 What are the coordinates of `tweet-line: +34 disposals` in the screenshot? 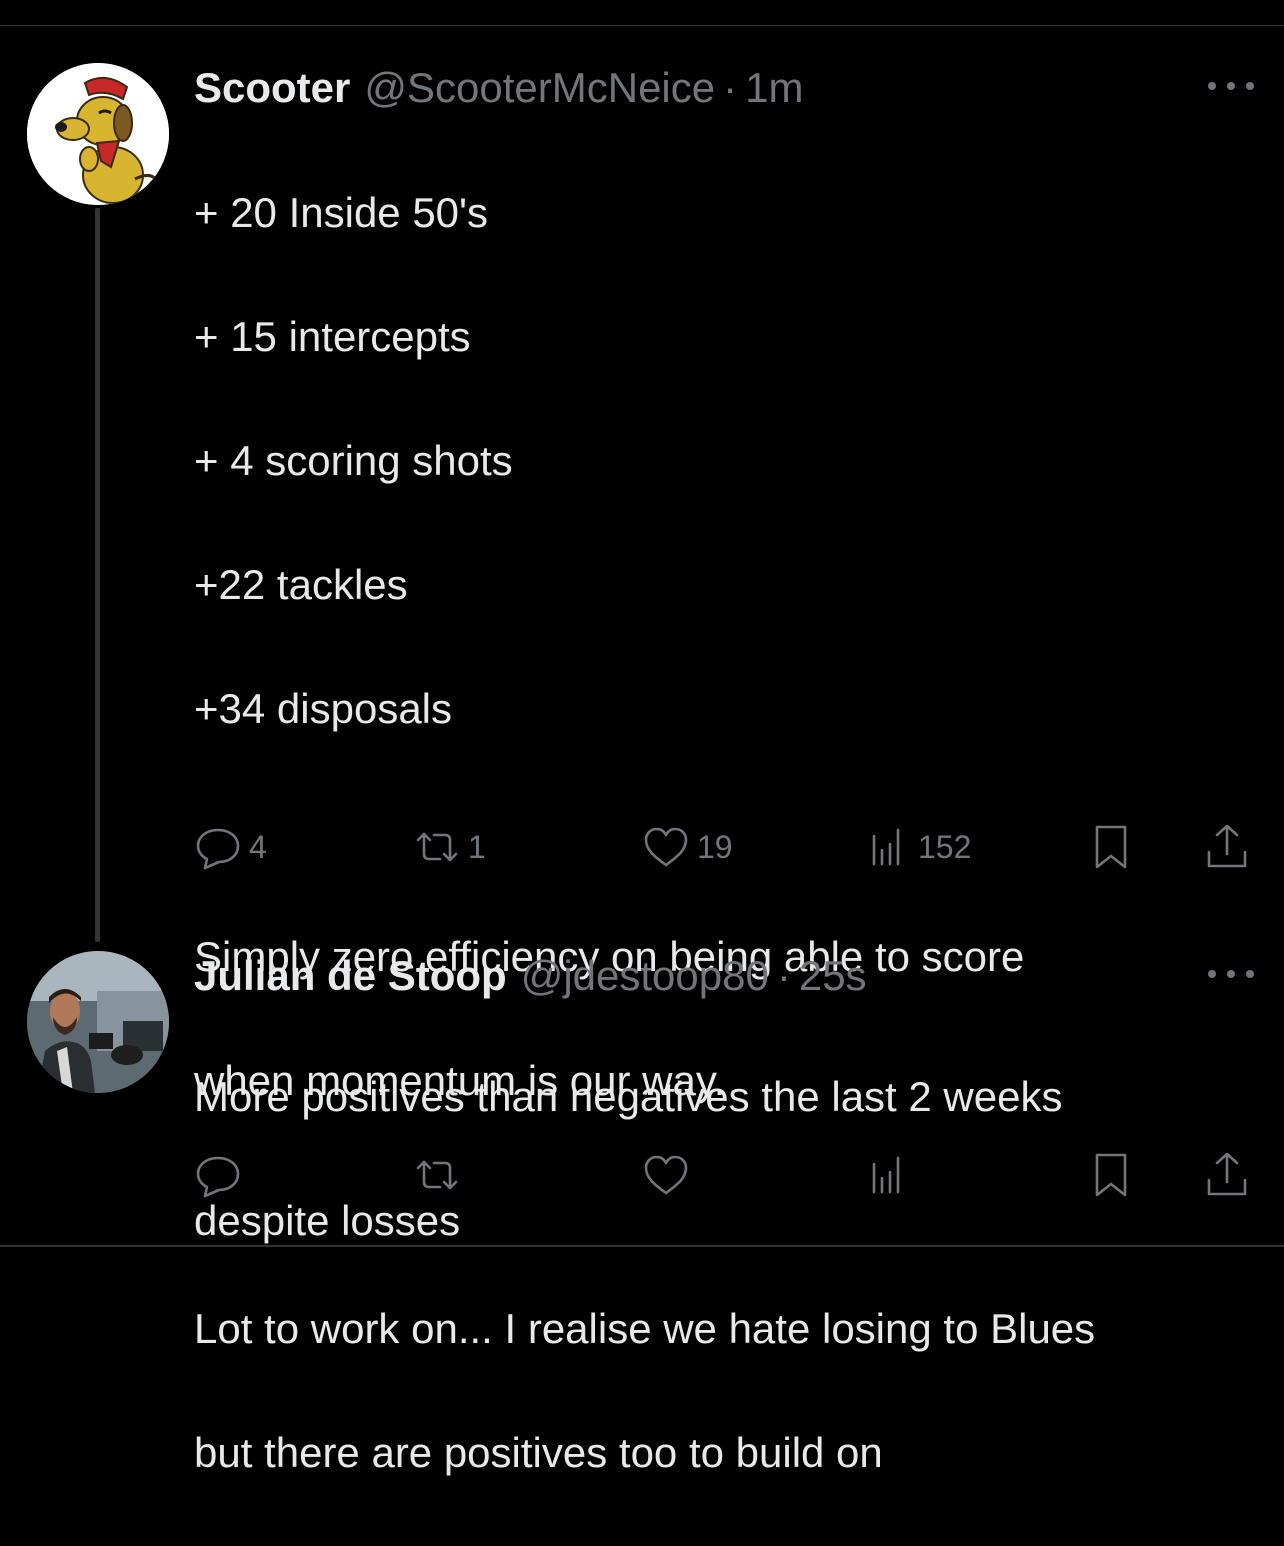 It's located at (323, 708).